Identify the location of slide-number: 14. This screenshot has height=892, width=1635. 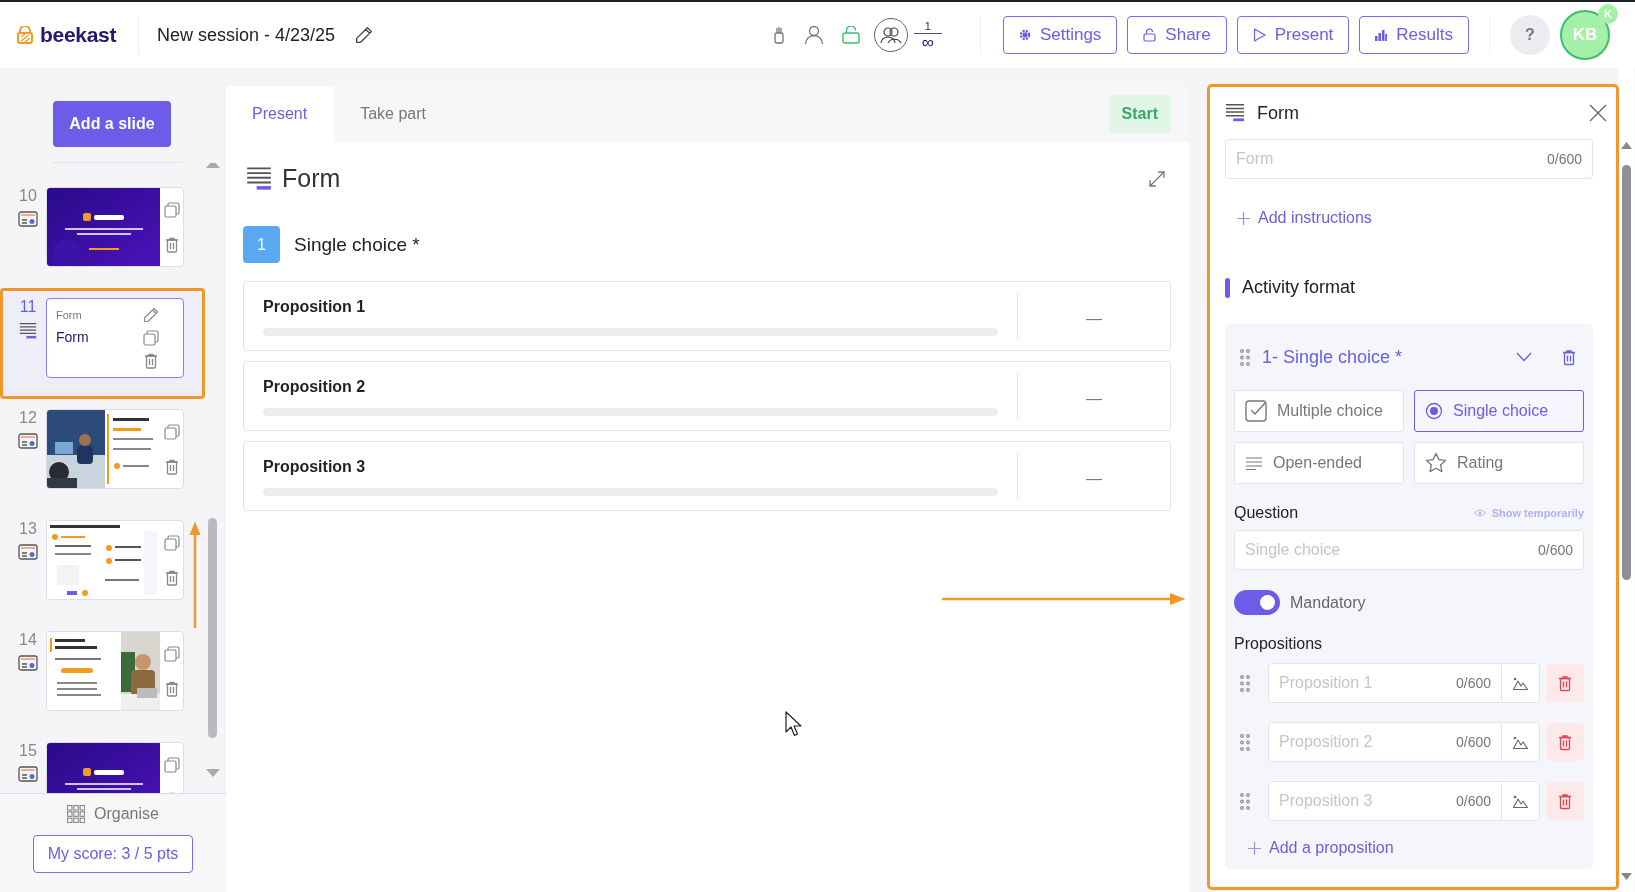
(28, 640).